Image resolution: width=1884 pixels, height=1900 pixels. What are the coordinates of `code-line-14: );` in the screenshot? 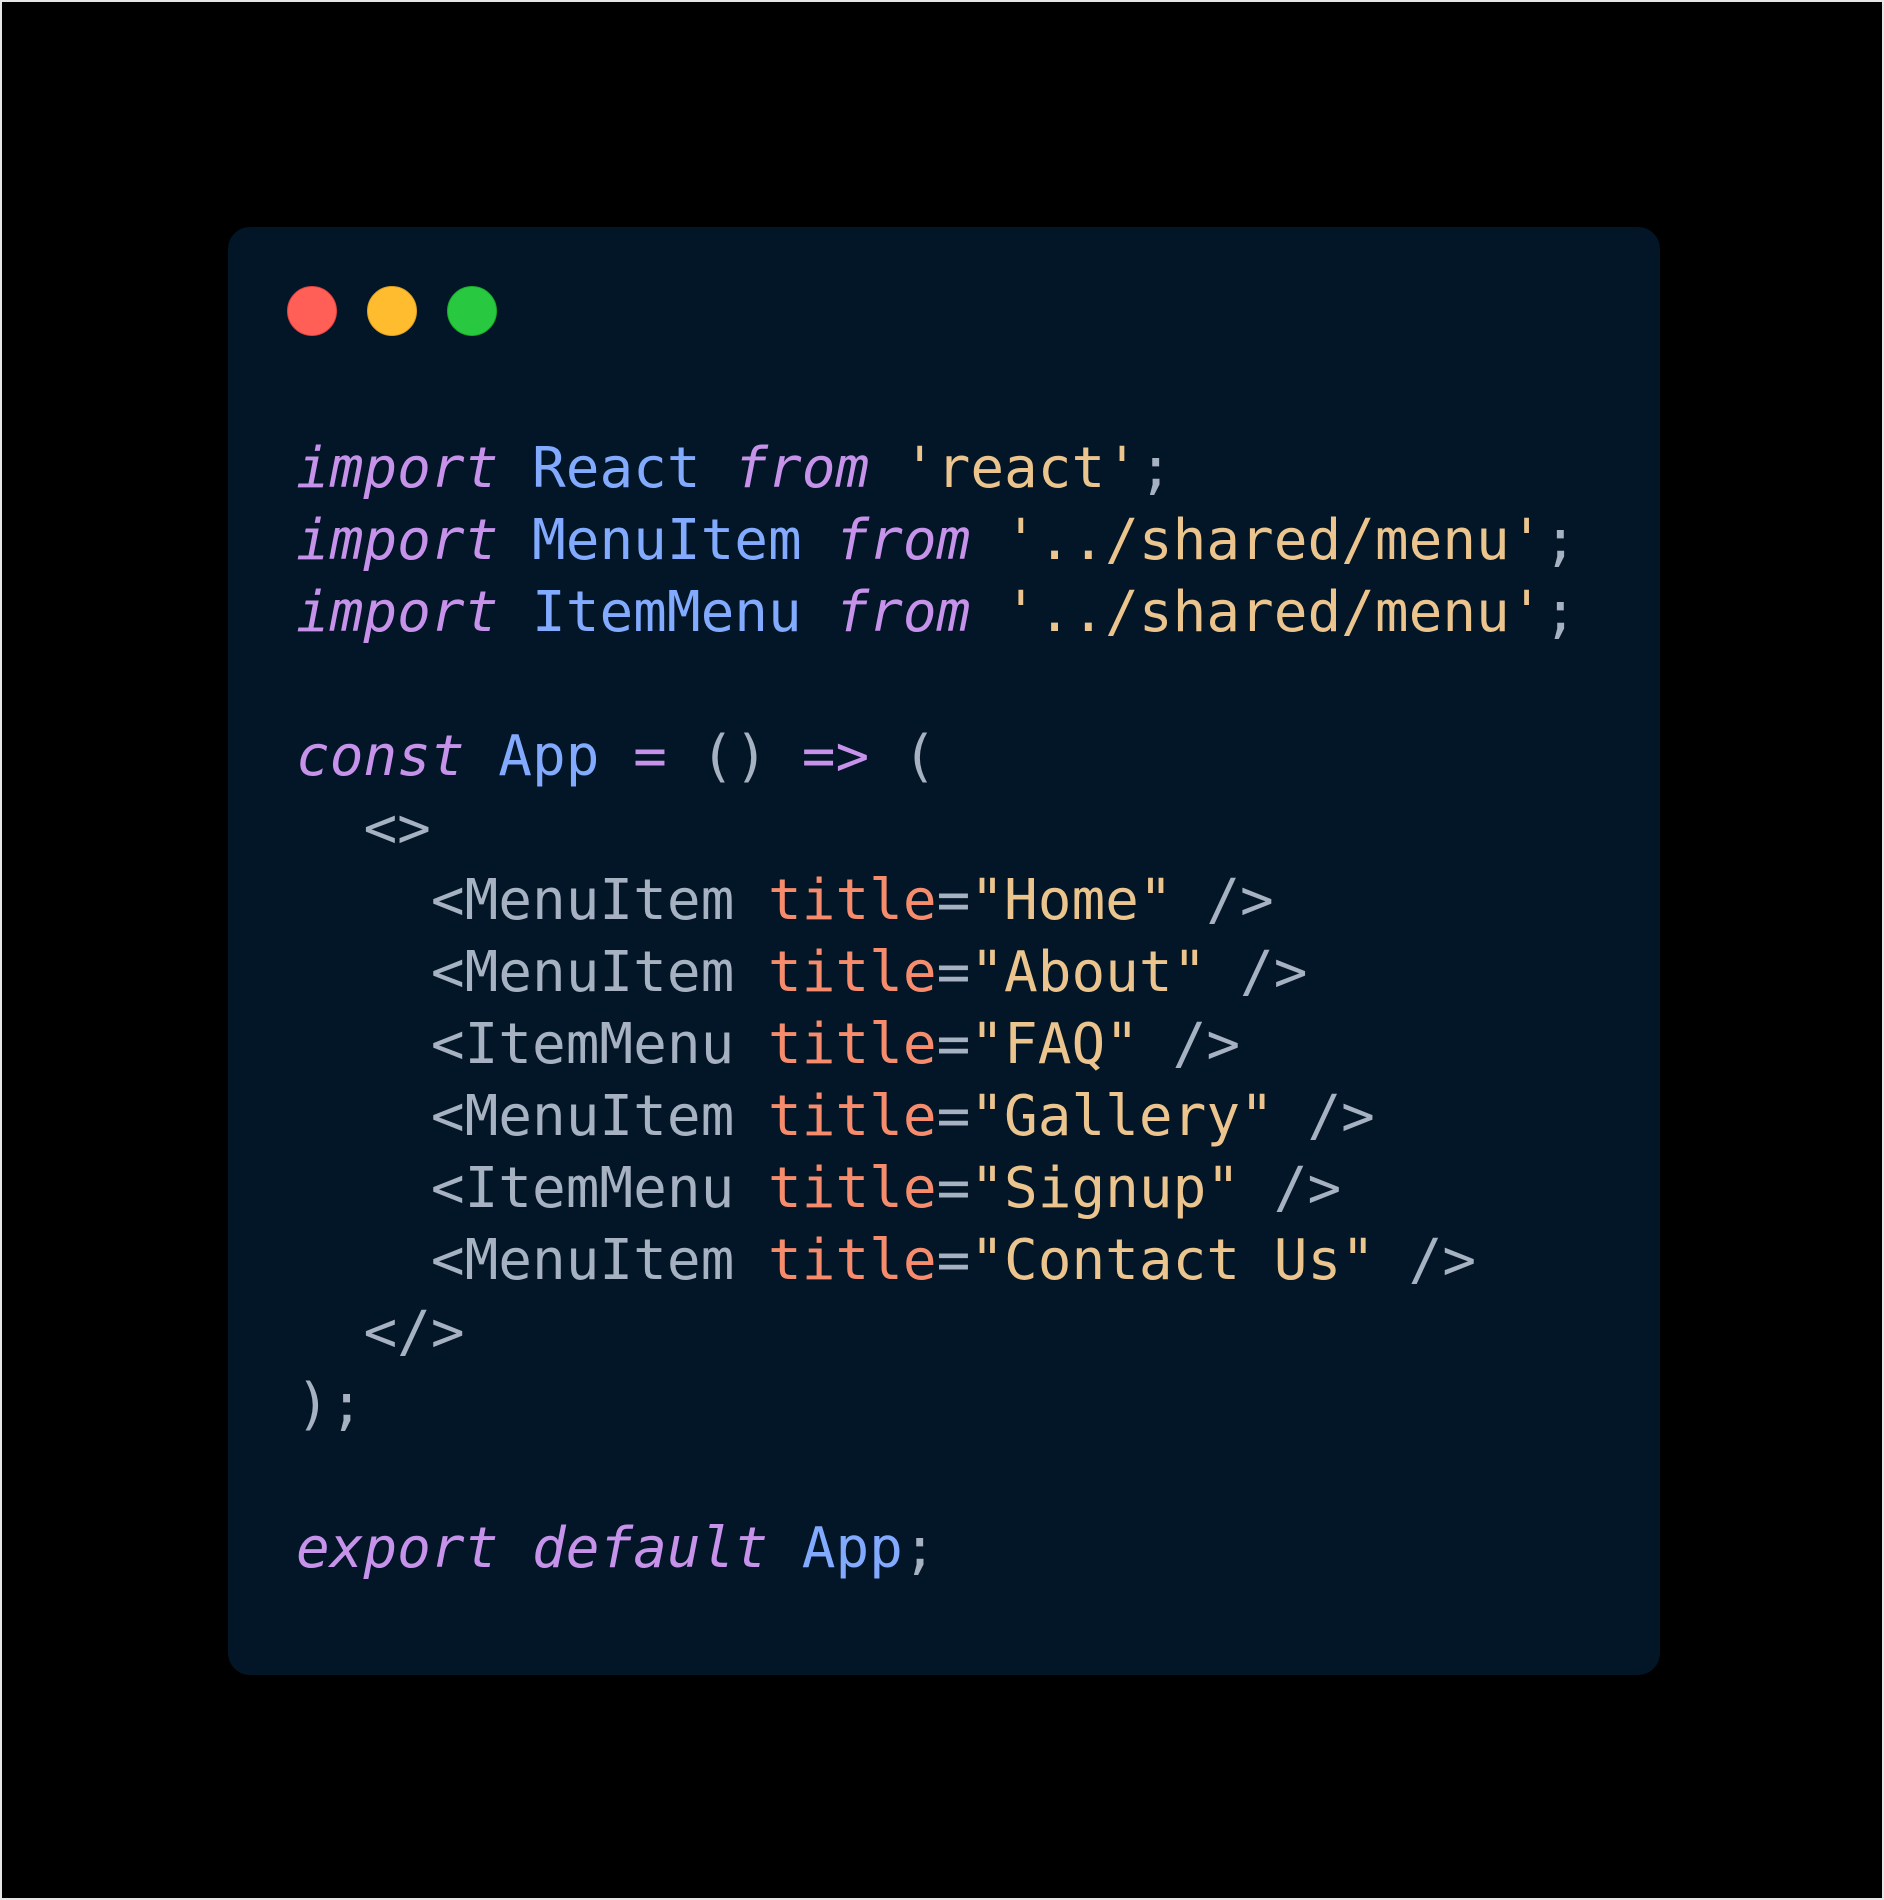 It's located at (936, 1405).